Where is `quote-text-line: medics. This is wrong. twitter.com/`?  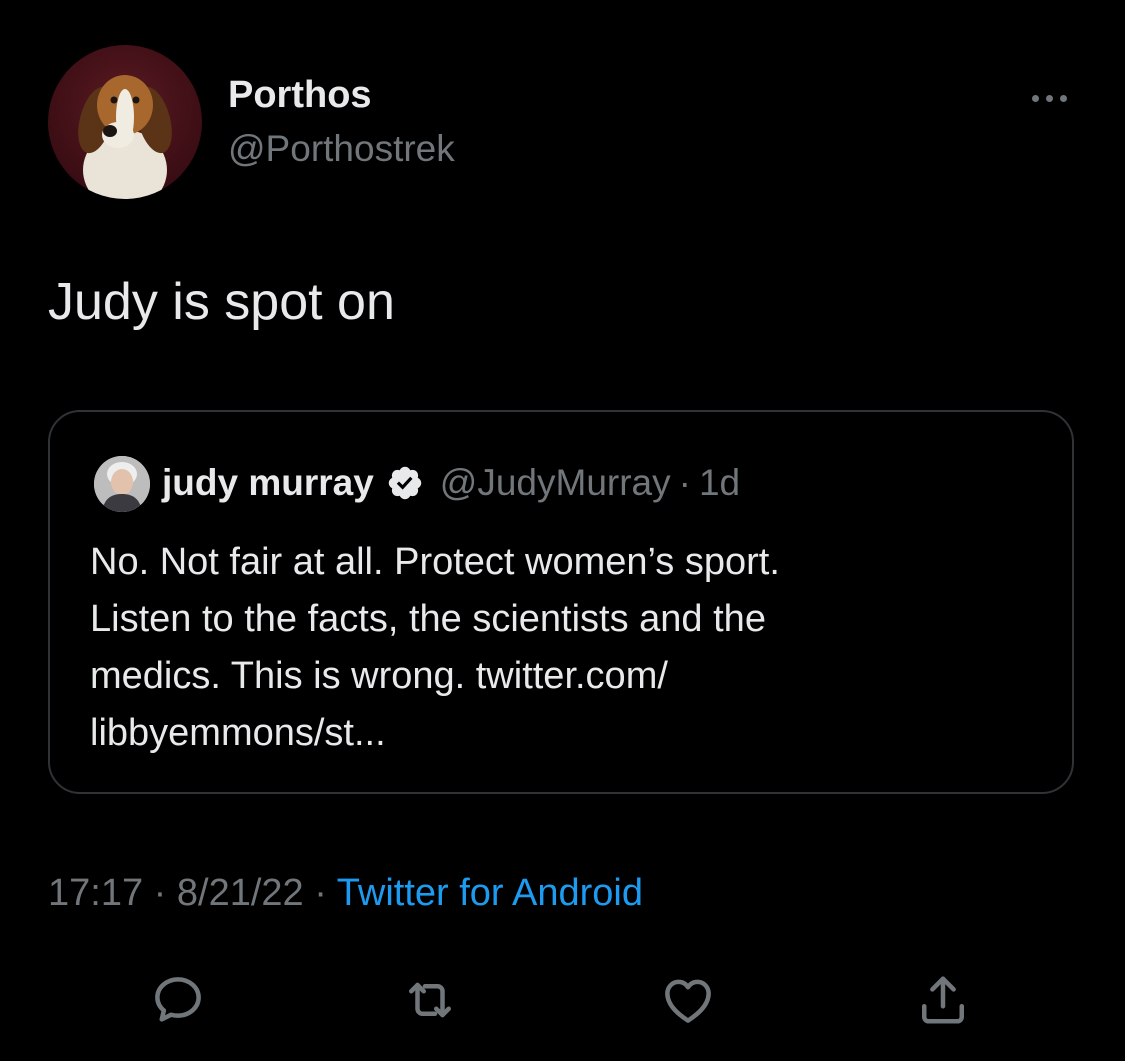 quote-text-line: medics. This is wrong. twitter.com/ is located at coordinates (379, 676).